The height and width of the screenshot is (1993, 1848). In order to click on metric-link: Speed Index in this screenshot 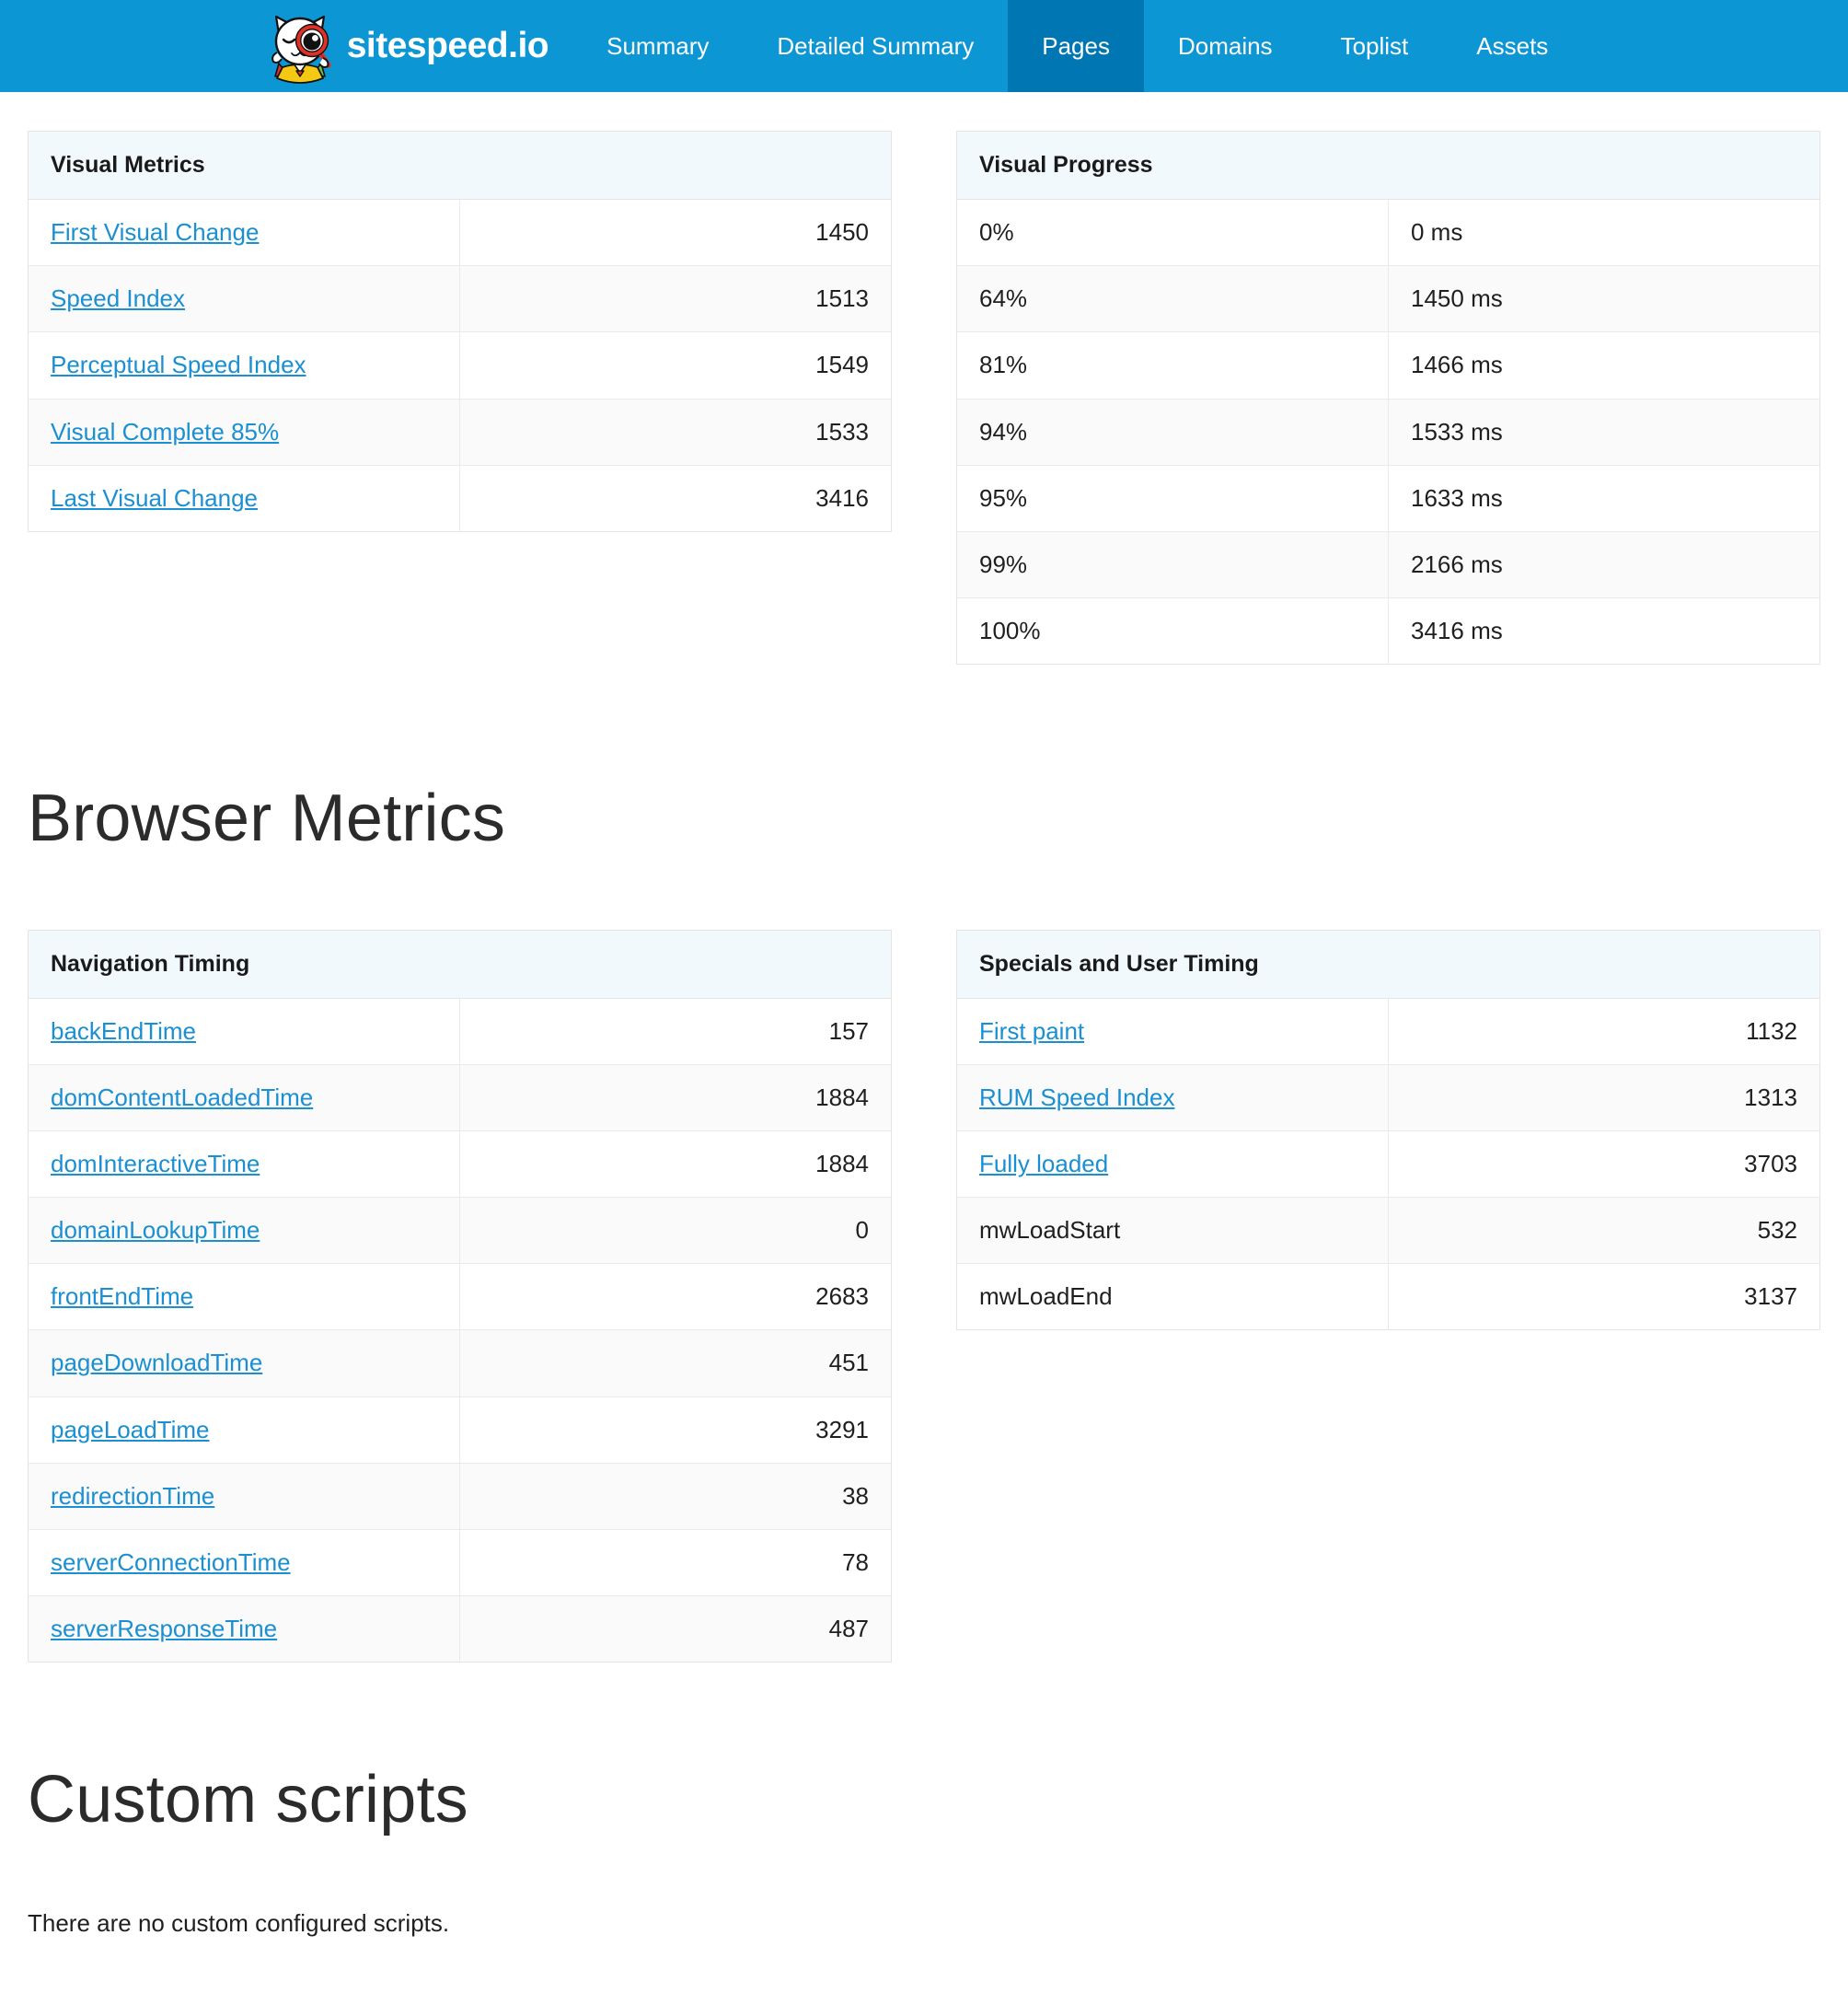, I will do `click(118, 298)`.